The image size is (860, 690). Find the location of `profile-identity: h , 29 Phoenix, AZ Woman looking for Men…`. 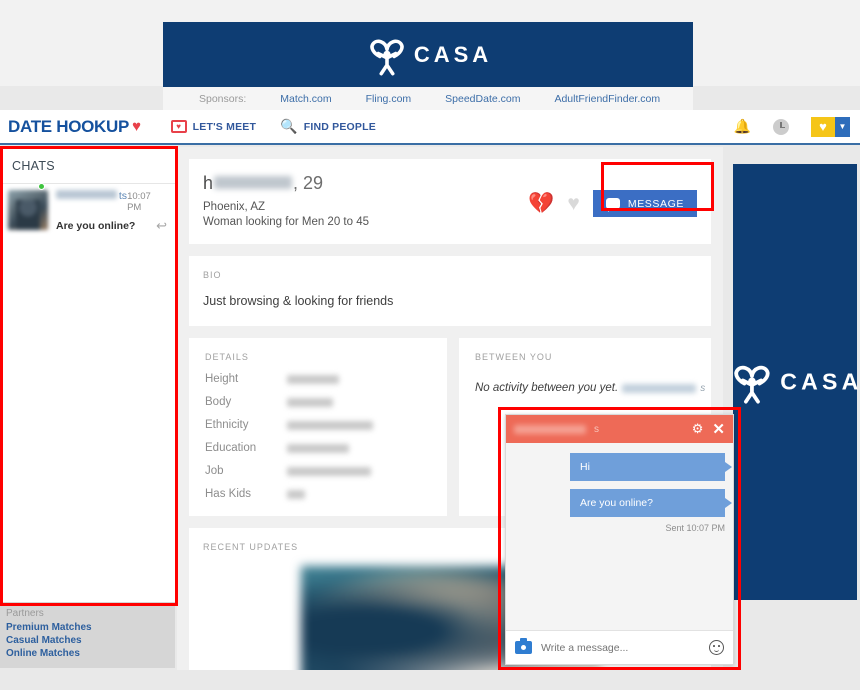

profile-identity: h , 29 Phoenix, AZ Woman looking for Men… is located at coordinates (365, 200).